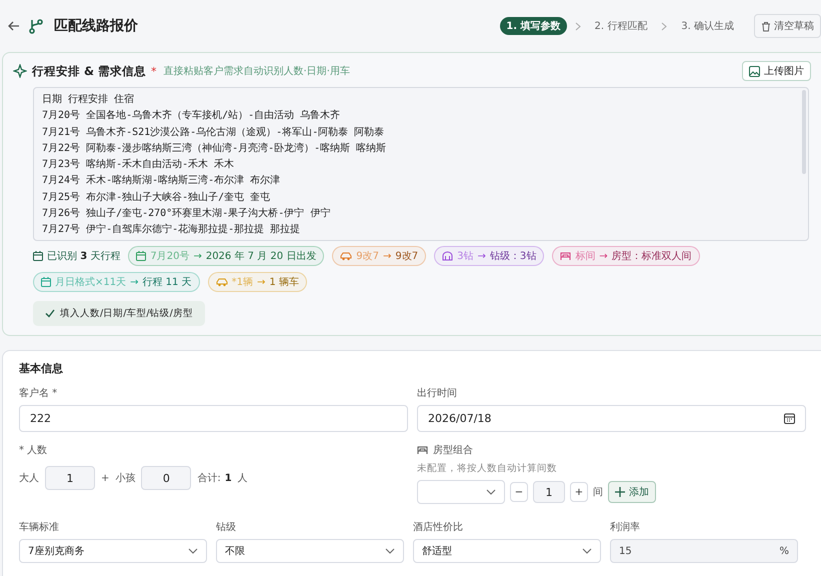 The image size is (821, 576). Describe the element at coordinates (157, 197) in the screenshot. I see `itinerary-line: 7月25号 布尔津-独山子大峡谷-独山子/奎屯 奎屯` at that location.